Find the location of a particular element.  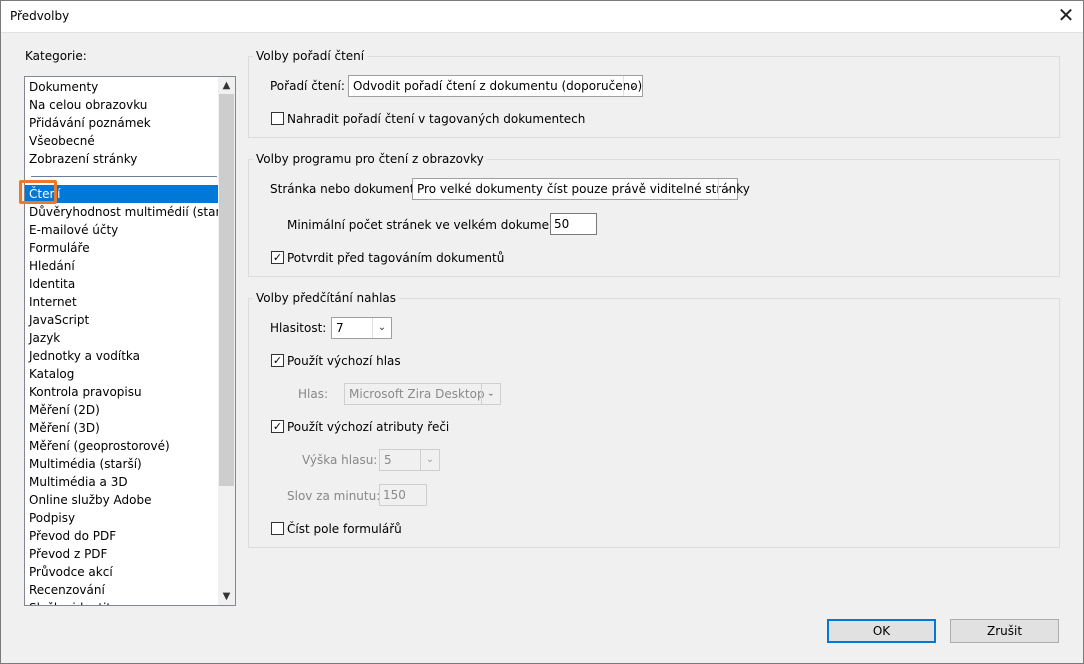

category-item: Důvěryhodnost multimédií (starší) is located at coordinates (132, 212).